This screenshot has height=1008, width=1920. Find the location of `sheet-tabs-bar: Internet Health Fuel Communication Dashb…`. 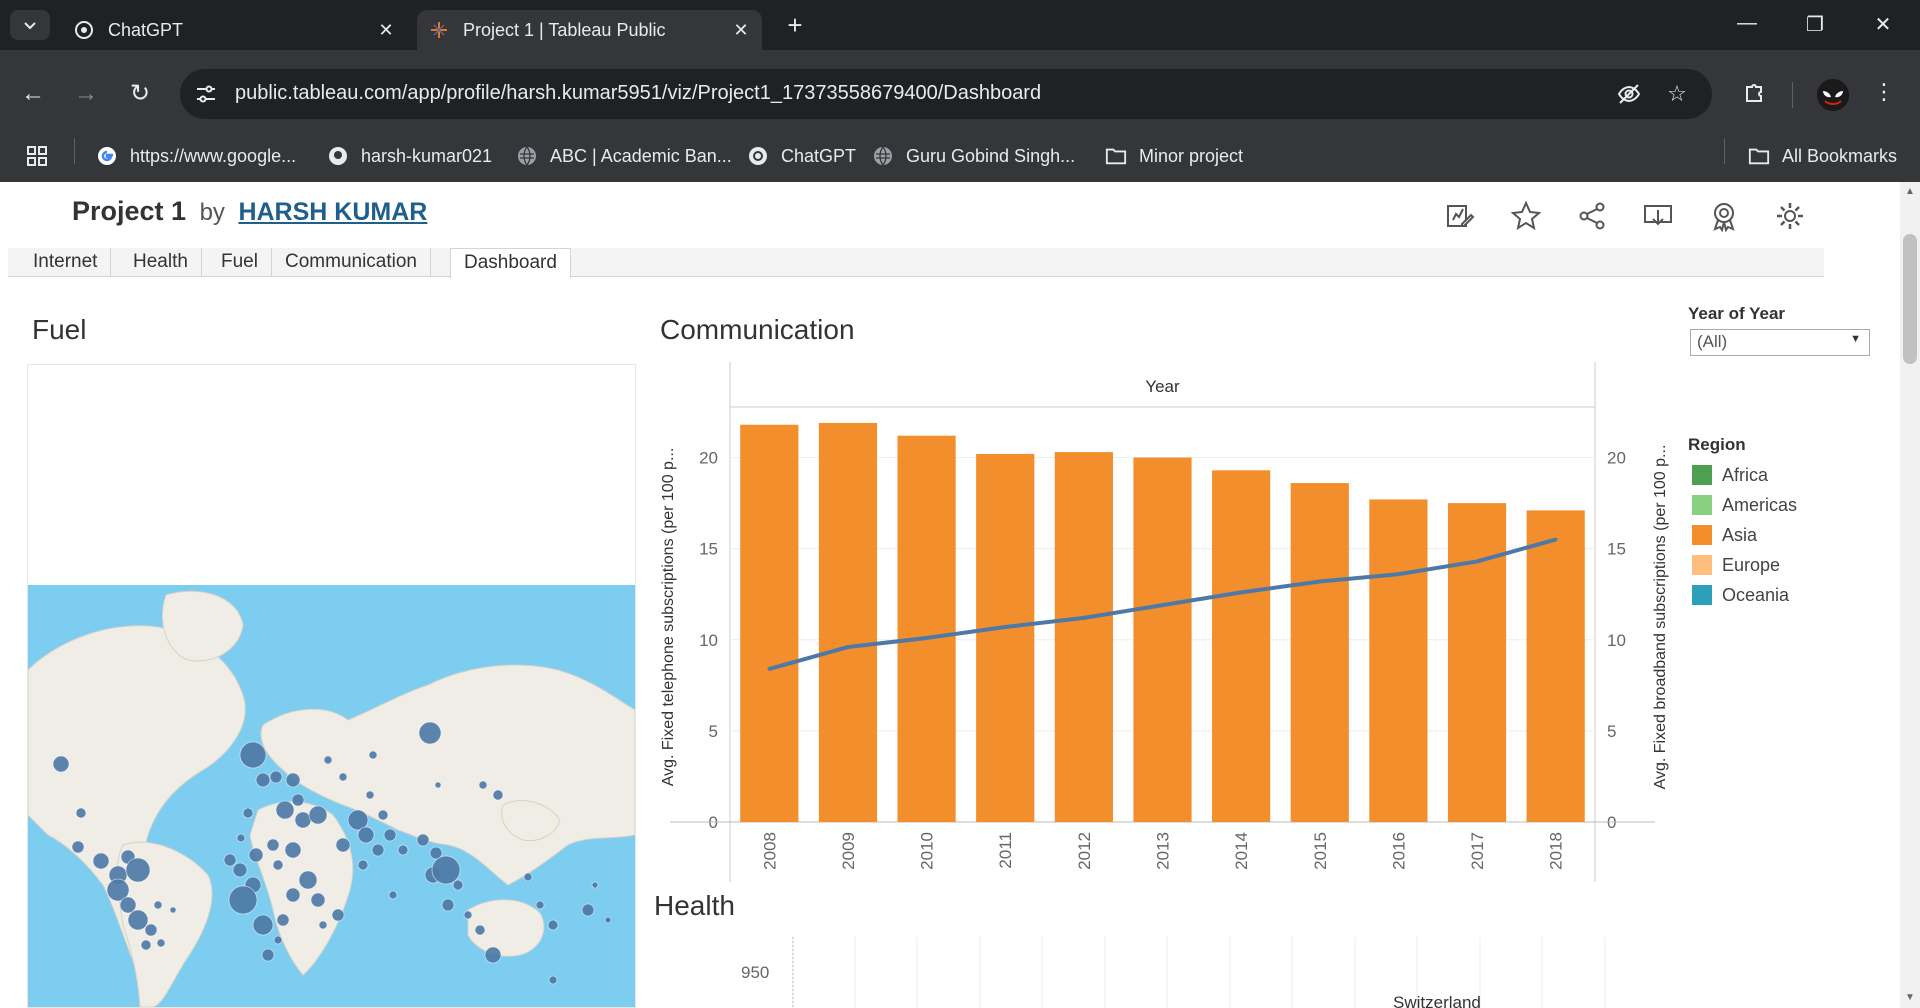

sheet-tabs-bar: Internet Health Fuel Communication Dashb… is located at coordinates (916, 263).